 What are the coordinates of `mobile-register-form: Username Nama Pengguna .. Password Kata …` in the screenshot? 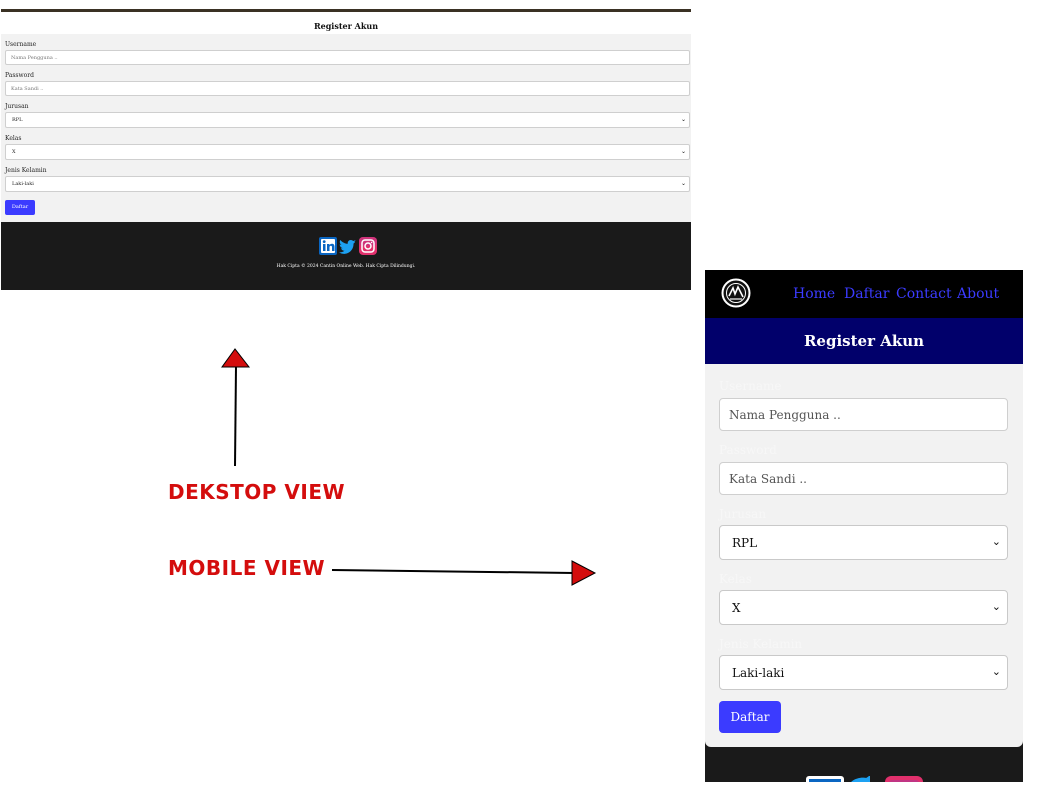 It's located at (864, 555).